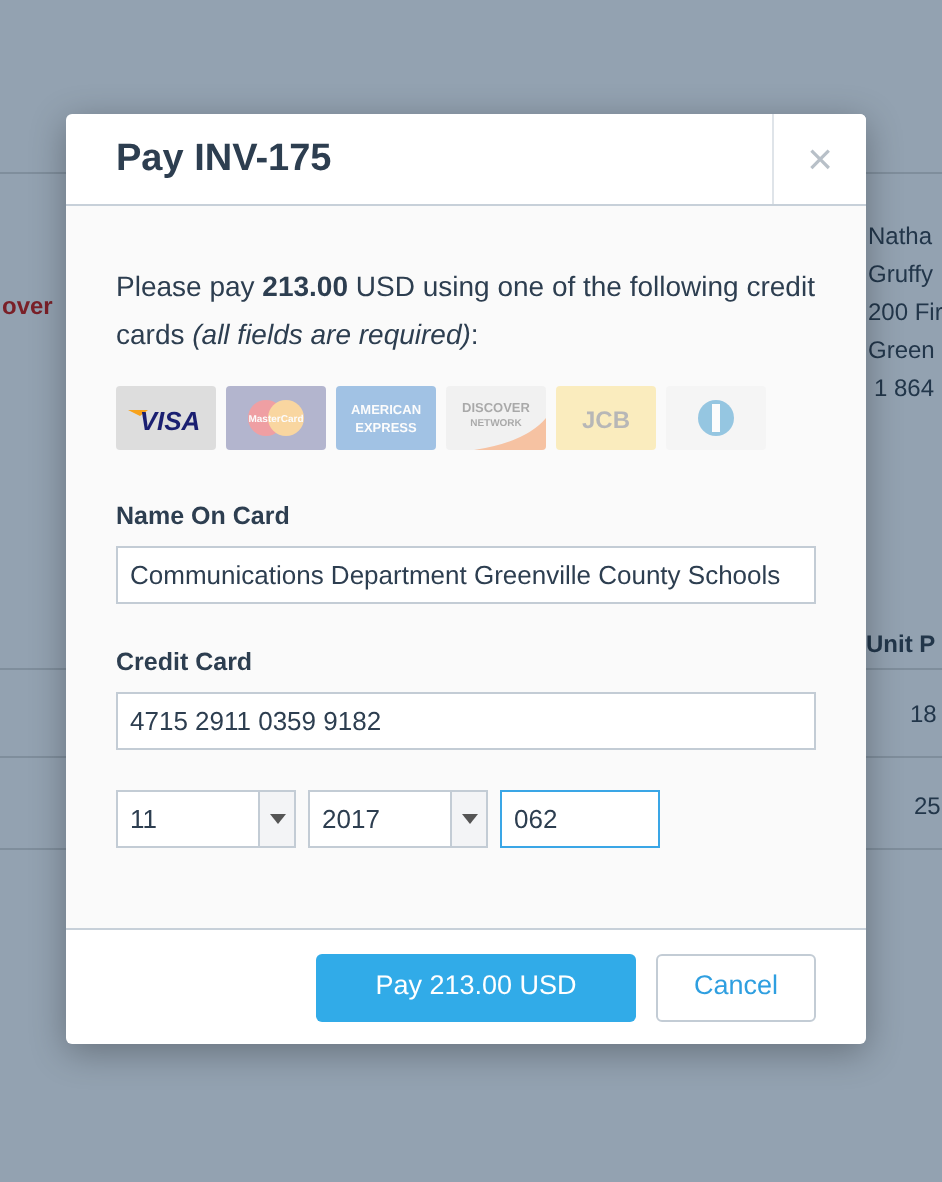  I want to click on table-cell-text: 25, so click(927, 807).